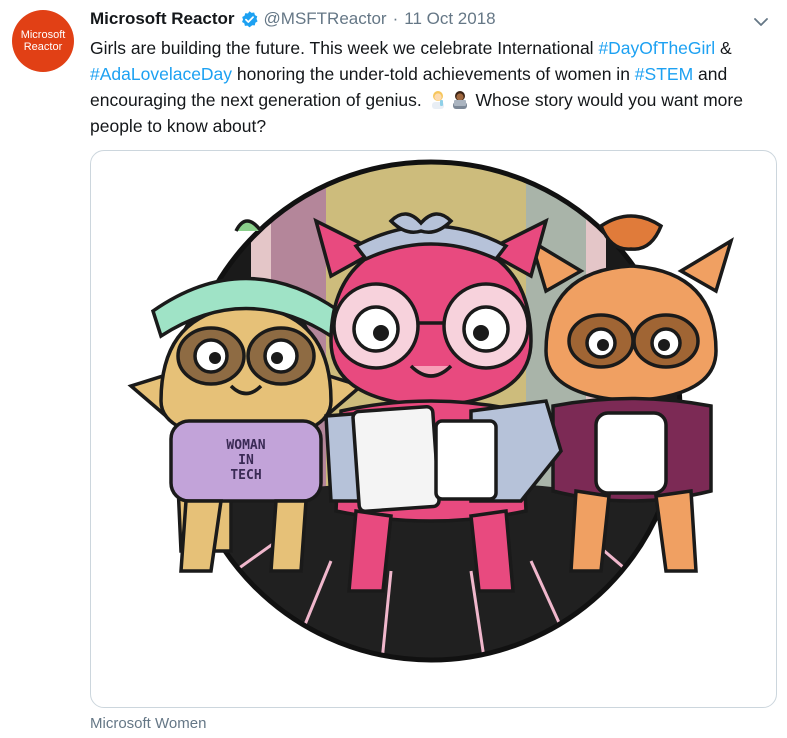 This screenshot has height=738, width=787. I want to click on hashtag-adalovelaceday: #AdaLovelaceDay, so click(161, 74).